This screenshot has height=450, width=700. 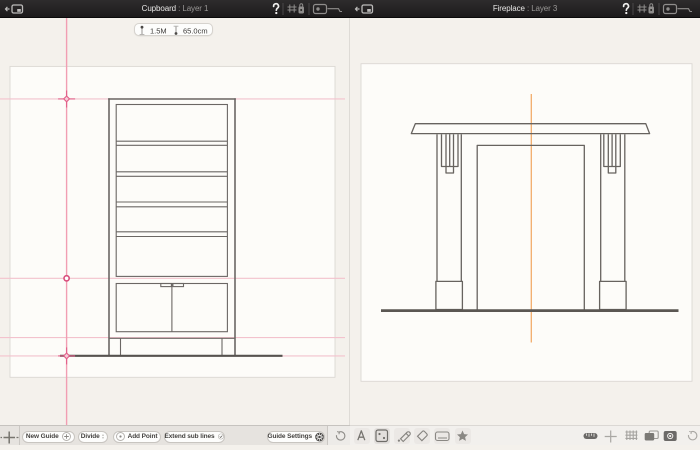 I want to click on svg-text: 65.0cm, so click(x=195, y=31).